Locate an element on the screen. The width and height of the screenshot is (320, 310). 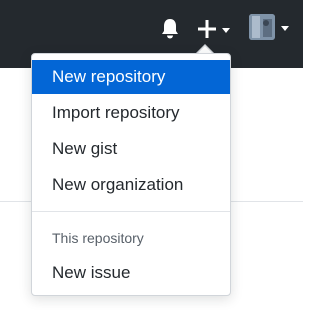
menu-item-new-gist: New gist is located at coordinates (131, 149).